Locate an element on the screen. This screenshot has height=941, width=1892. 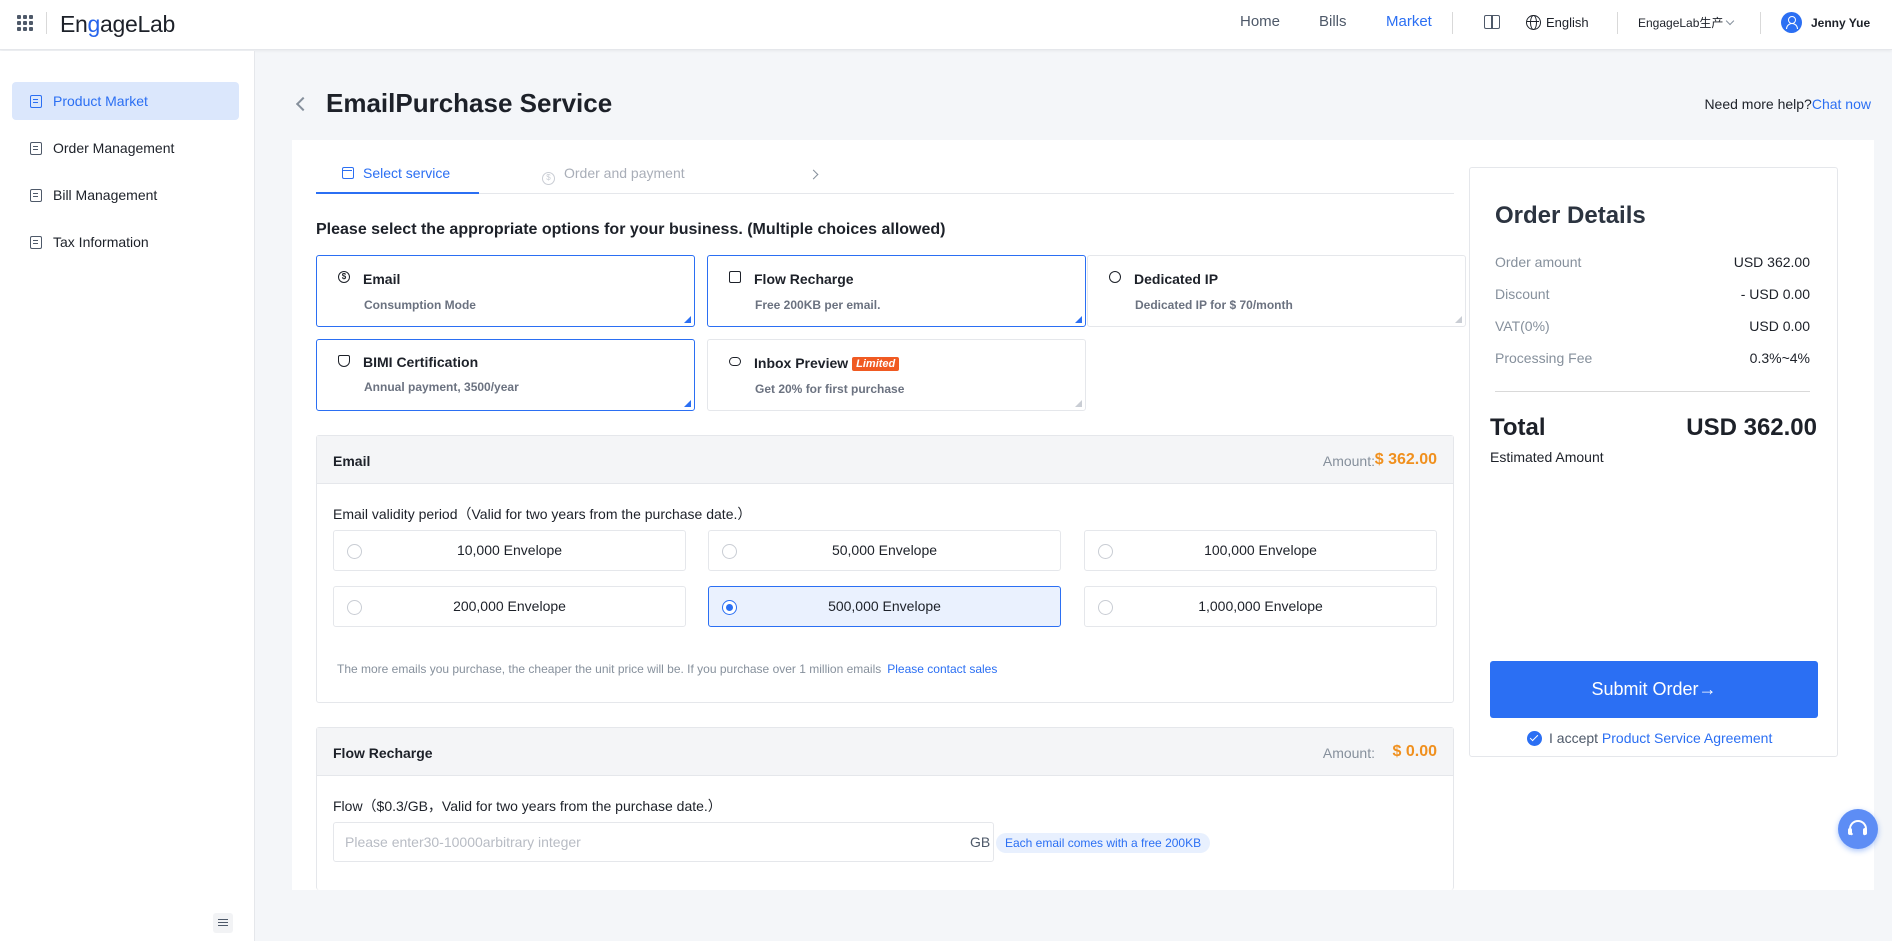
customer-support-icon is located at coordinates (1858, 829).